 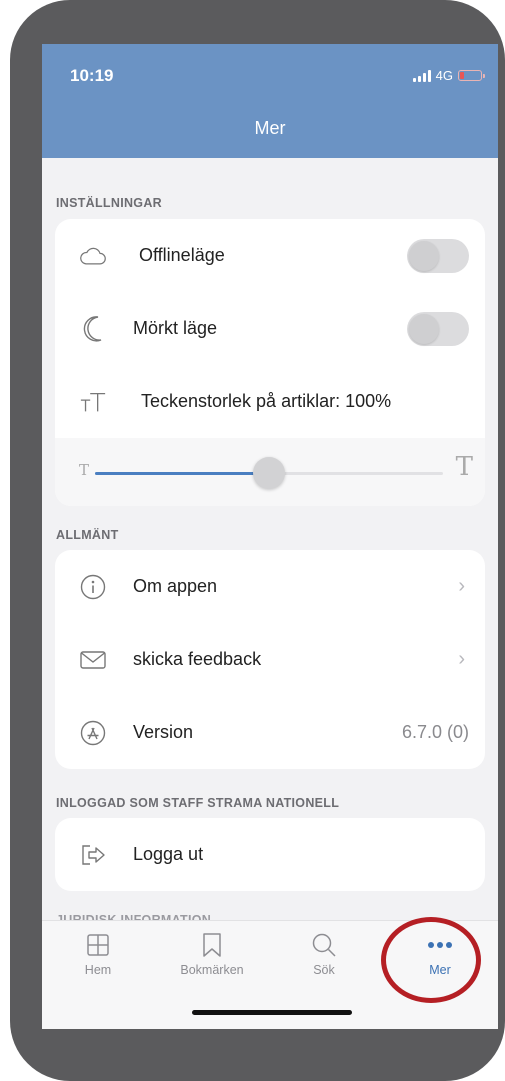 I want to click on section-label-general: ALLMÄNT, so click(x=87, y=535).